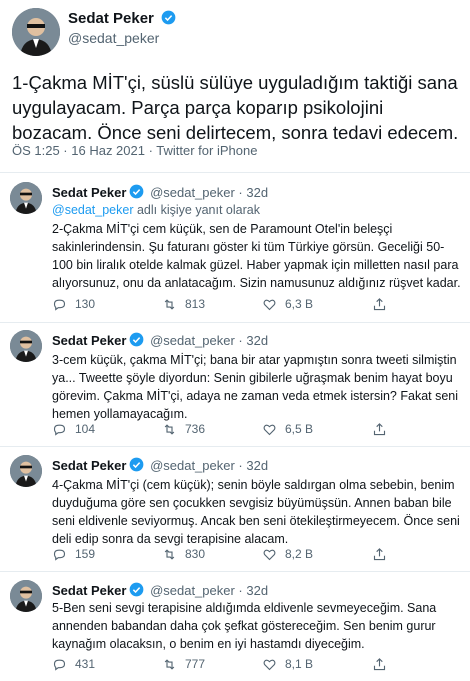 The image size is (470, 681). What do you see at coordinates (252, 304) in the screenshot?
I see `action-bar: 130 813 6,3 B` at bounding box center [252, 304].